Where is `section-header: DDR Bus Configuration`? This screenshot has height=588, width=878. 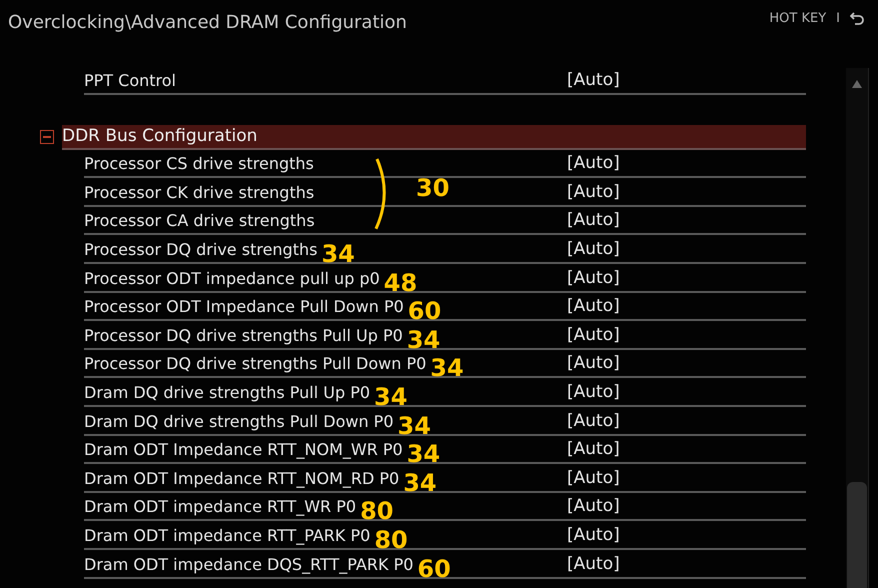
section-header: DDR Bus Configuration is located at coordinates (434, 137).